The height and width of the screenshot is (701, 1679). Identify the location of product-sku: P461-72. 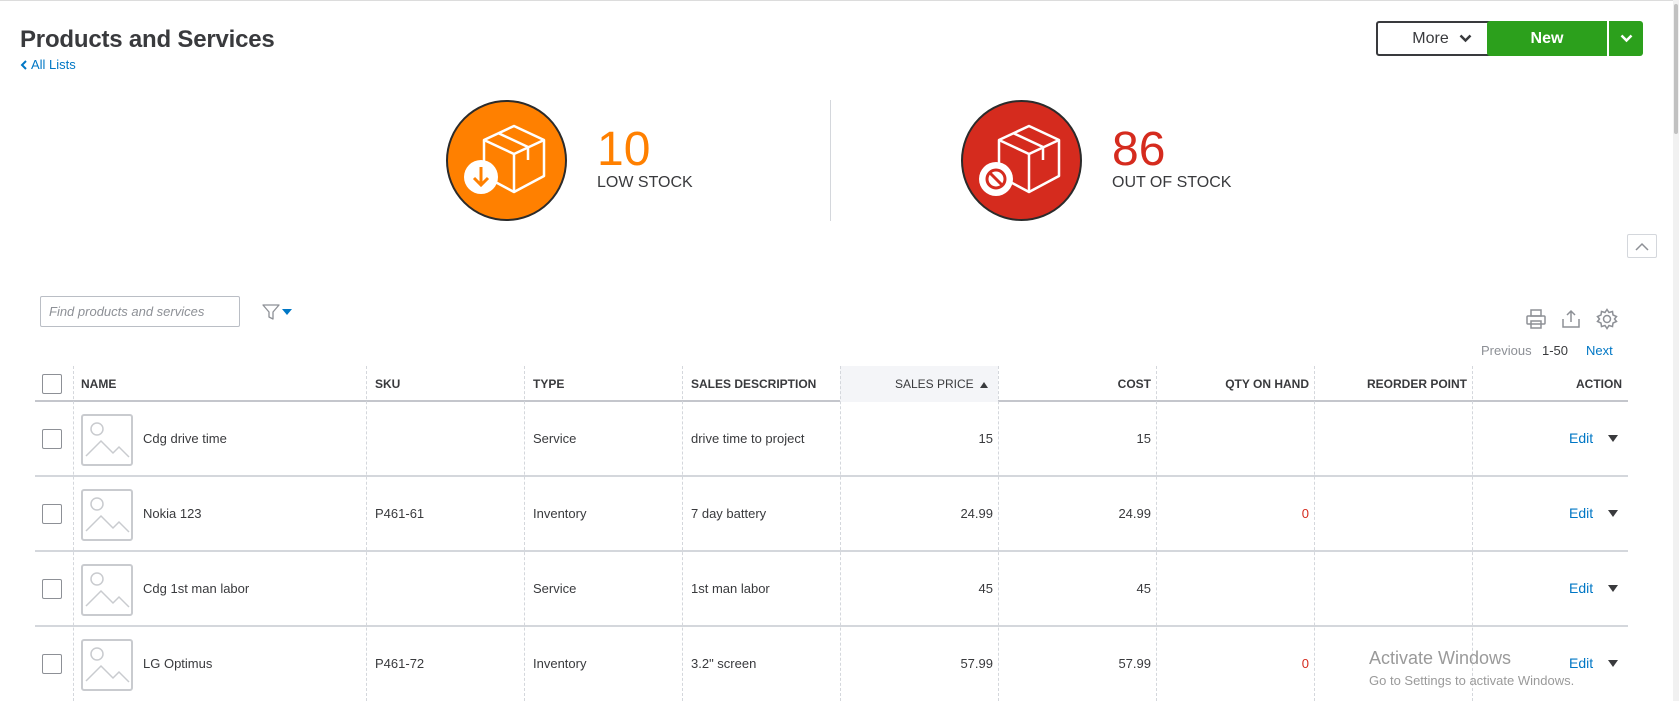
(400, 663).